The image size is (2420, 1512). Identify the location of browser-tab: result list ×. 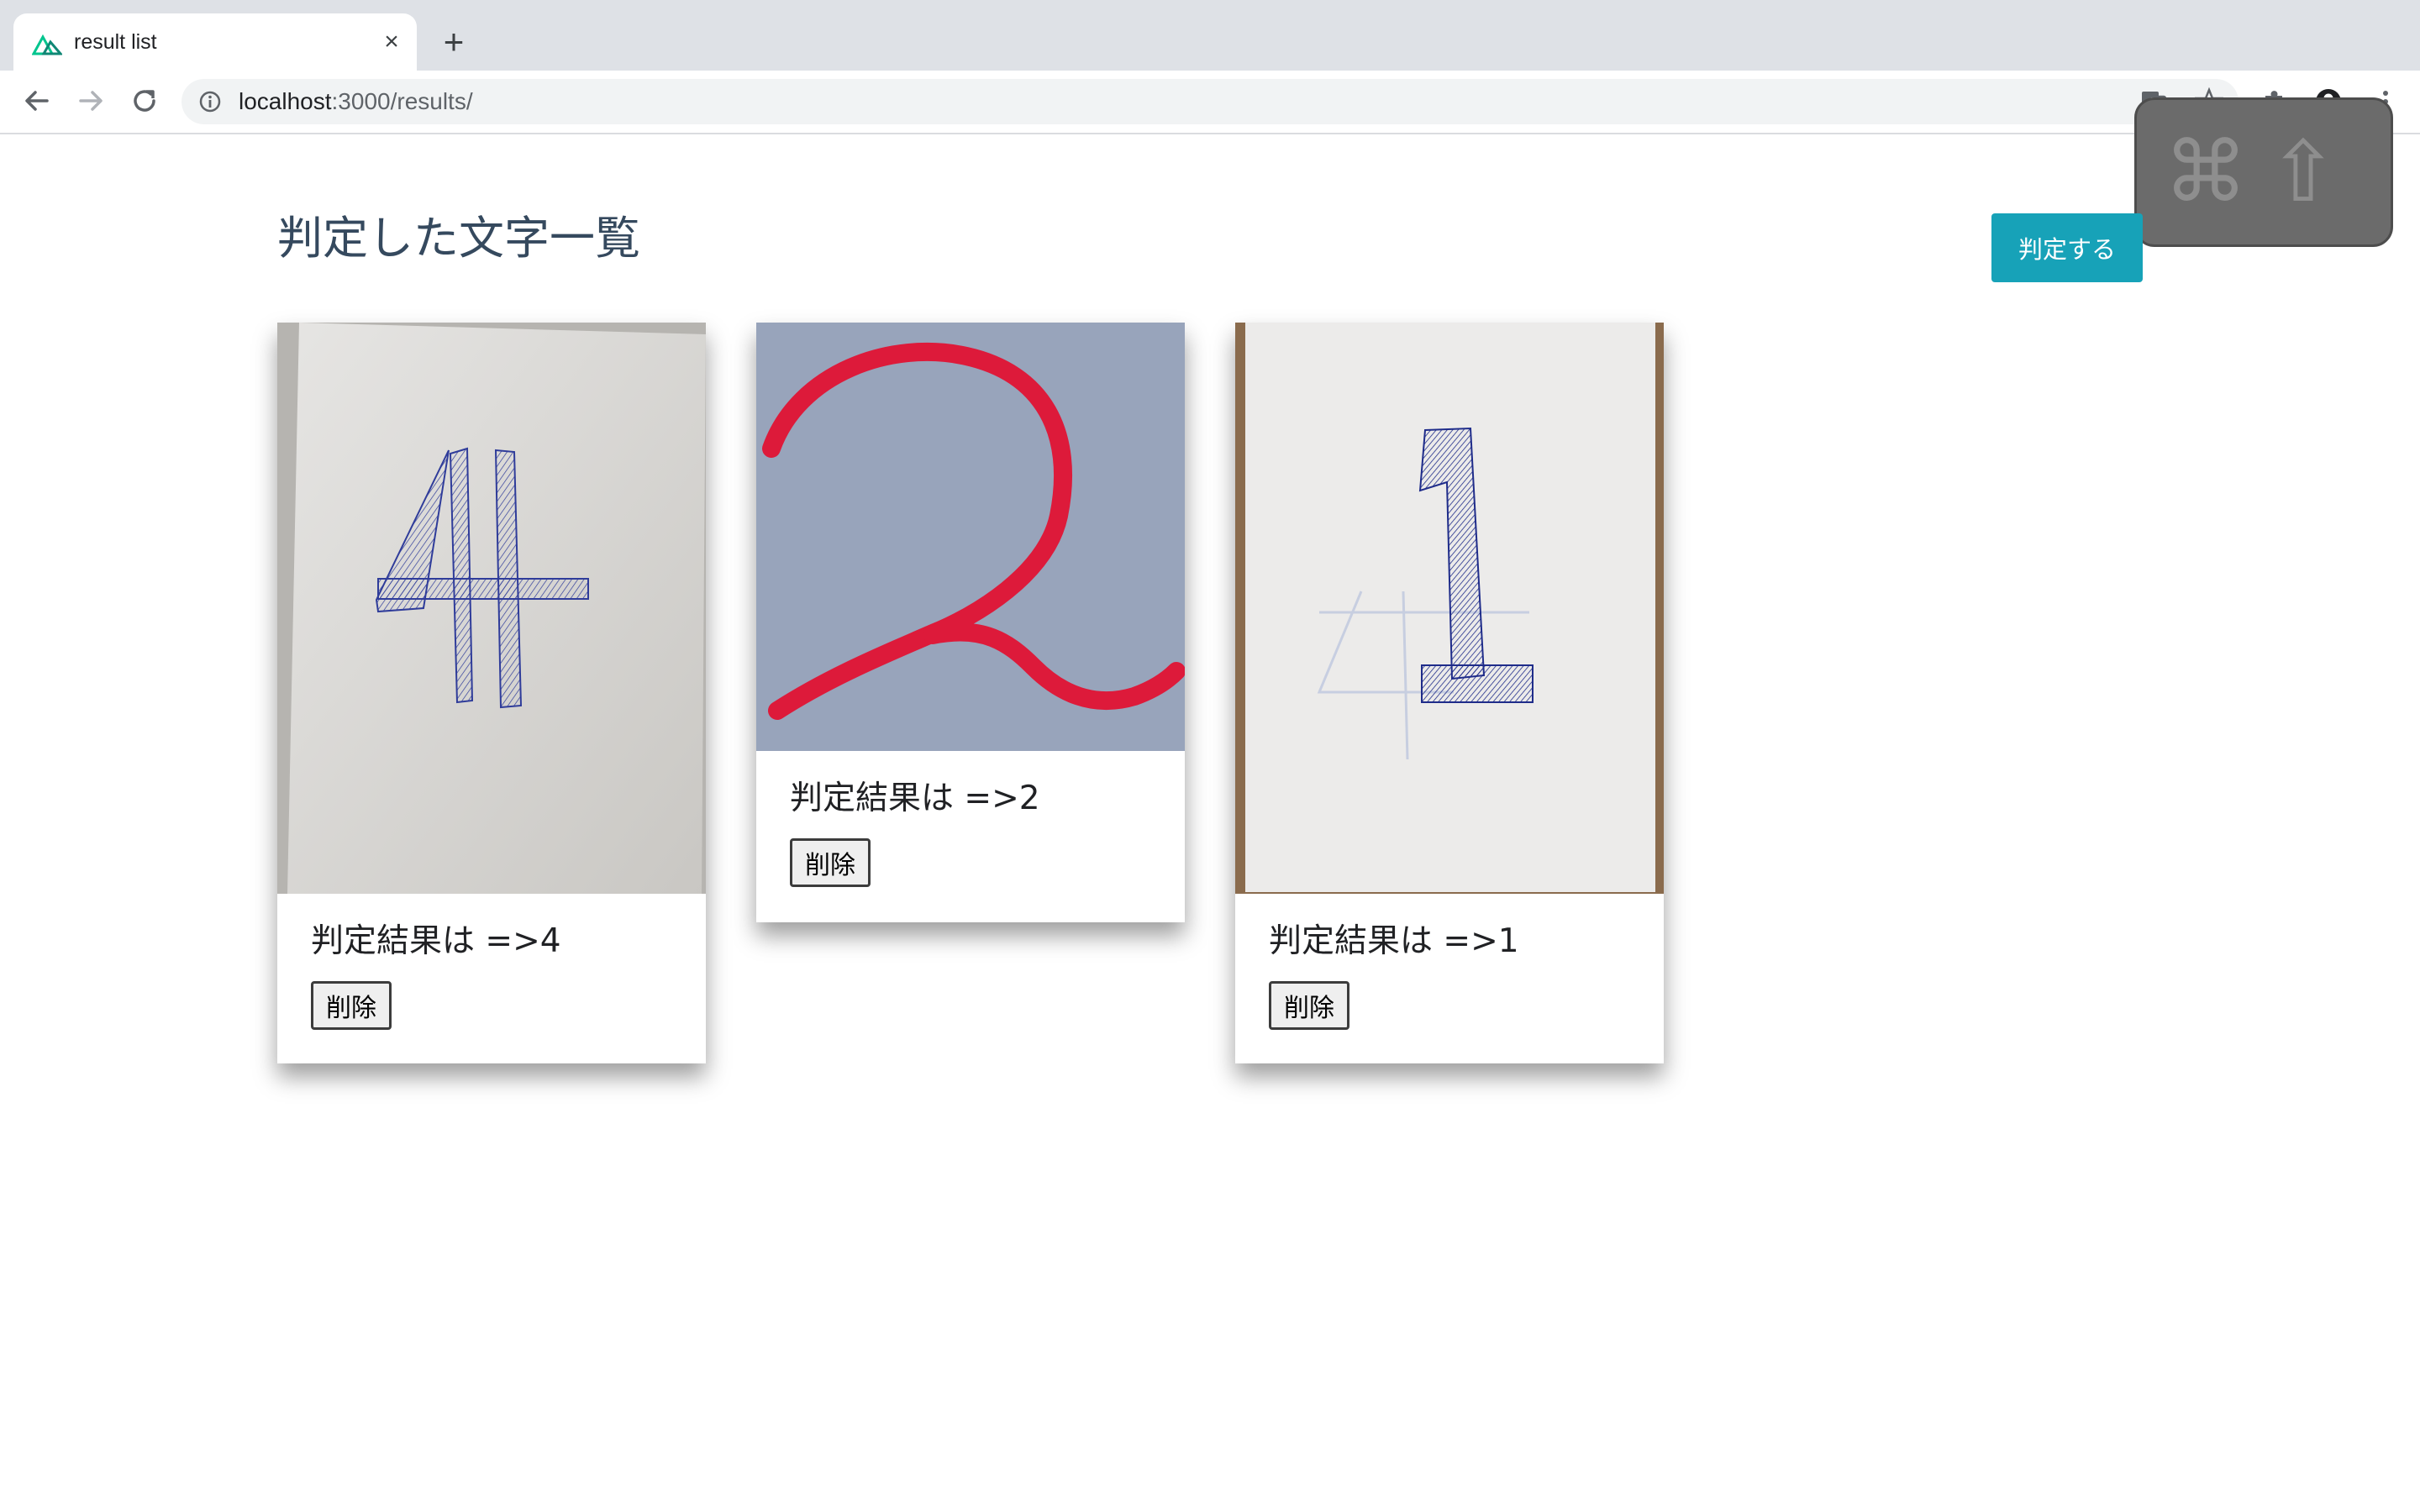
(215, 42).